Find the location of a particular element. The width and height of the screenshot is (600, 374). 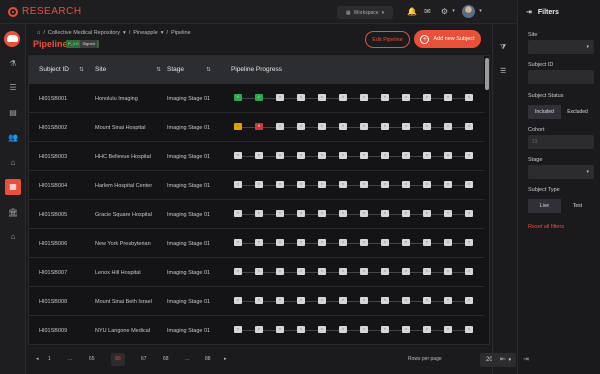

reset-filters-link: Reset all filters is located at coordinates (546, 227).